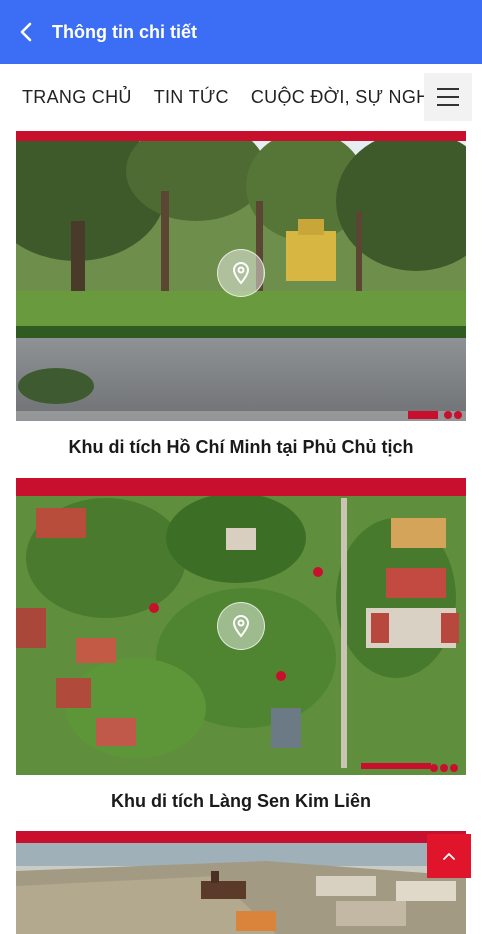 The width and height of the screenshot is (482, 934). What do you see at coordinates (124, 31) in the screenshot?
I see `page-title: Thông tin chi tiết` at bounding box center [124, 31].